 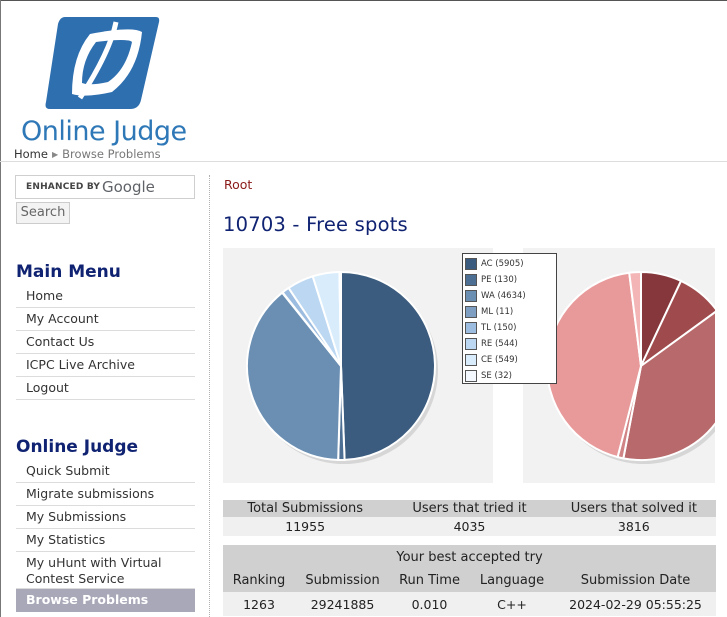 What do you see at coordinates (429, 580) in the screenshot?
I see `header-run-time: Run Time` at bounding box center [429, 580].